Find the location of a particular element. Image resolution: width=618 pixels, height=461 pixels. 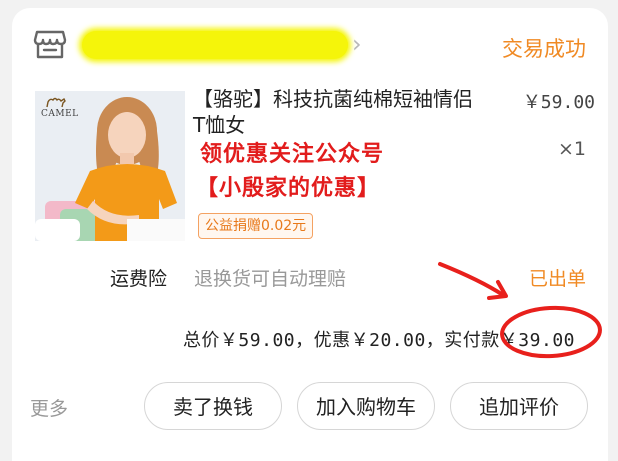

order-status: 交易成功 is located at coordinates (544, 49).